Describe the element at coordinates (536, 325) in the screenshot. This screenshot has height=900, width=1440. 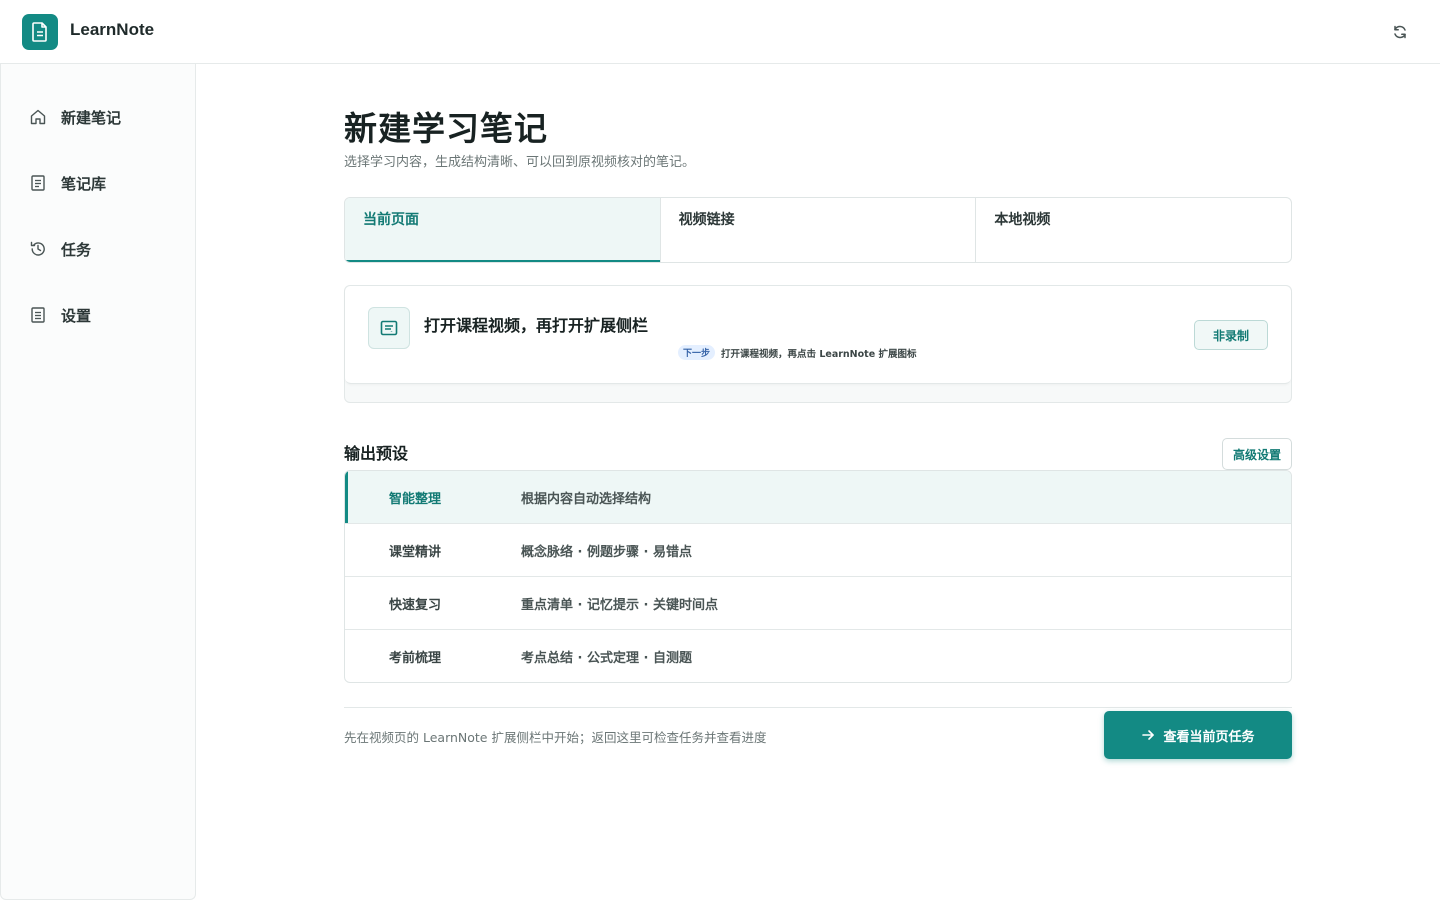
I see `info-title: 打开课程视频，再打开扩展侧栏` at that location.